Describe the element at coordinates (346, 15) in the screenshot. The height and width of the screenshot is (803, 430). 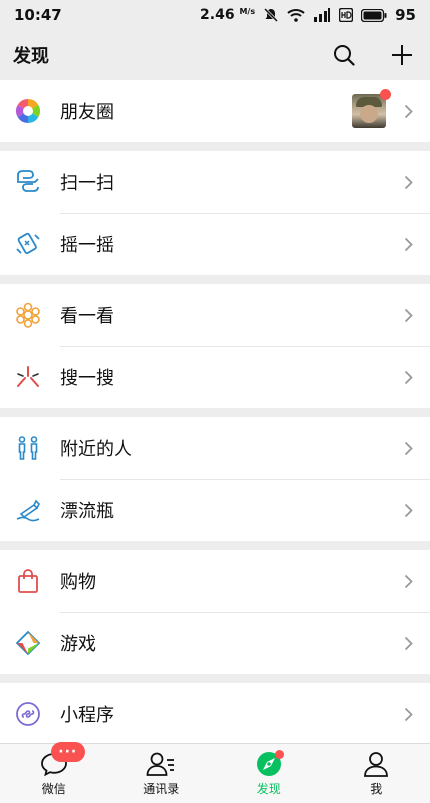
I see `hd-icon` at that location.